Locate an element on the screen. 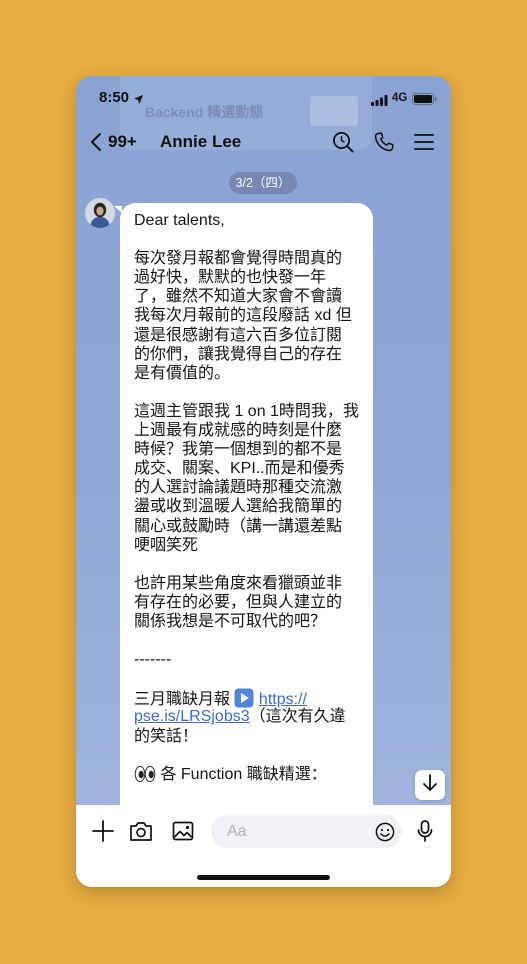 The image size is (527, 964). message-line: 的你們，讓我覺得自己的存在 is located at coordinates (238, 354).